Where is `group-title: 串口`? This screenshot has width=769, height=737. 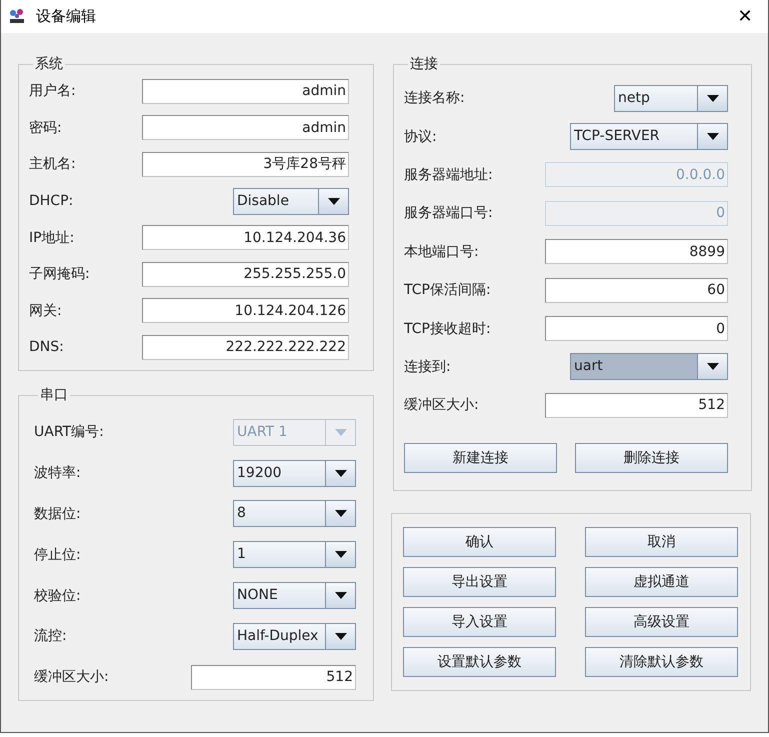 group-title: 串口 is located at coordinates (54, 395).